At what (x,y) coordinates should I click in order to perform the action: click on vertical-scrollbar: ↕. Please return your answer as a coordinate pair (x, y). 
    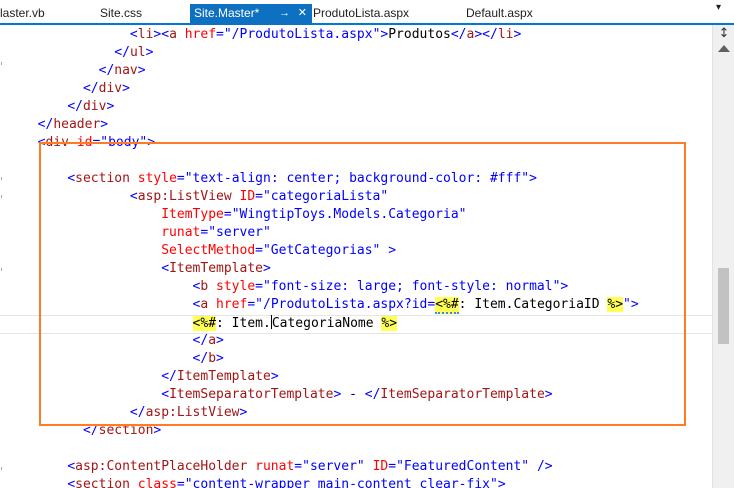
    Looking at the image, I should click on (723, 256).